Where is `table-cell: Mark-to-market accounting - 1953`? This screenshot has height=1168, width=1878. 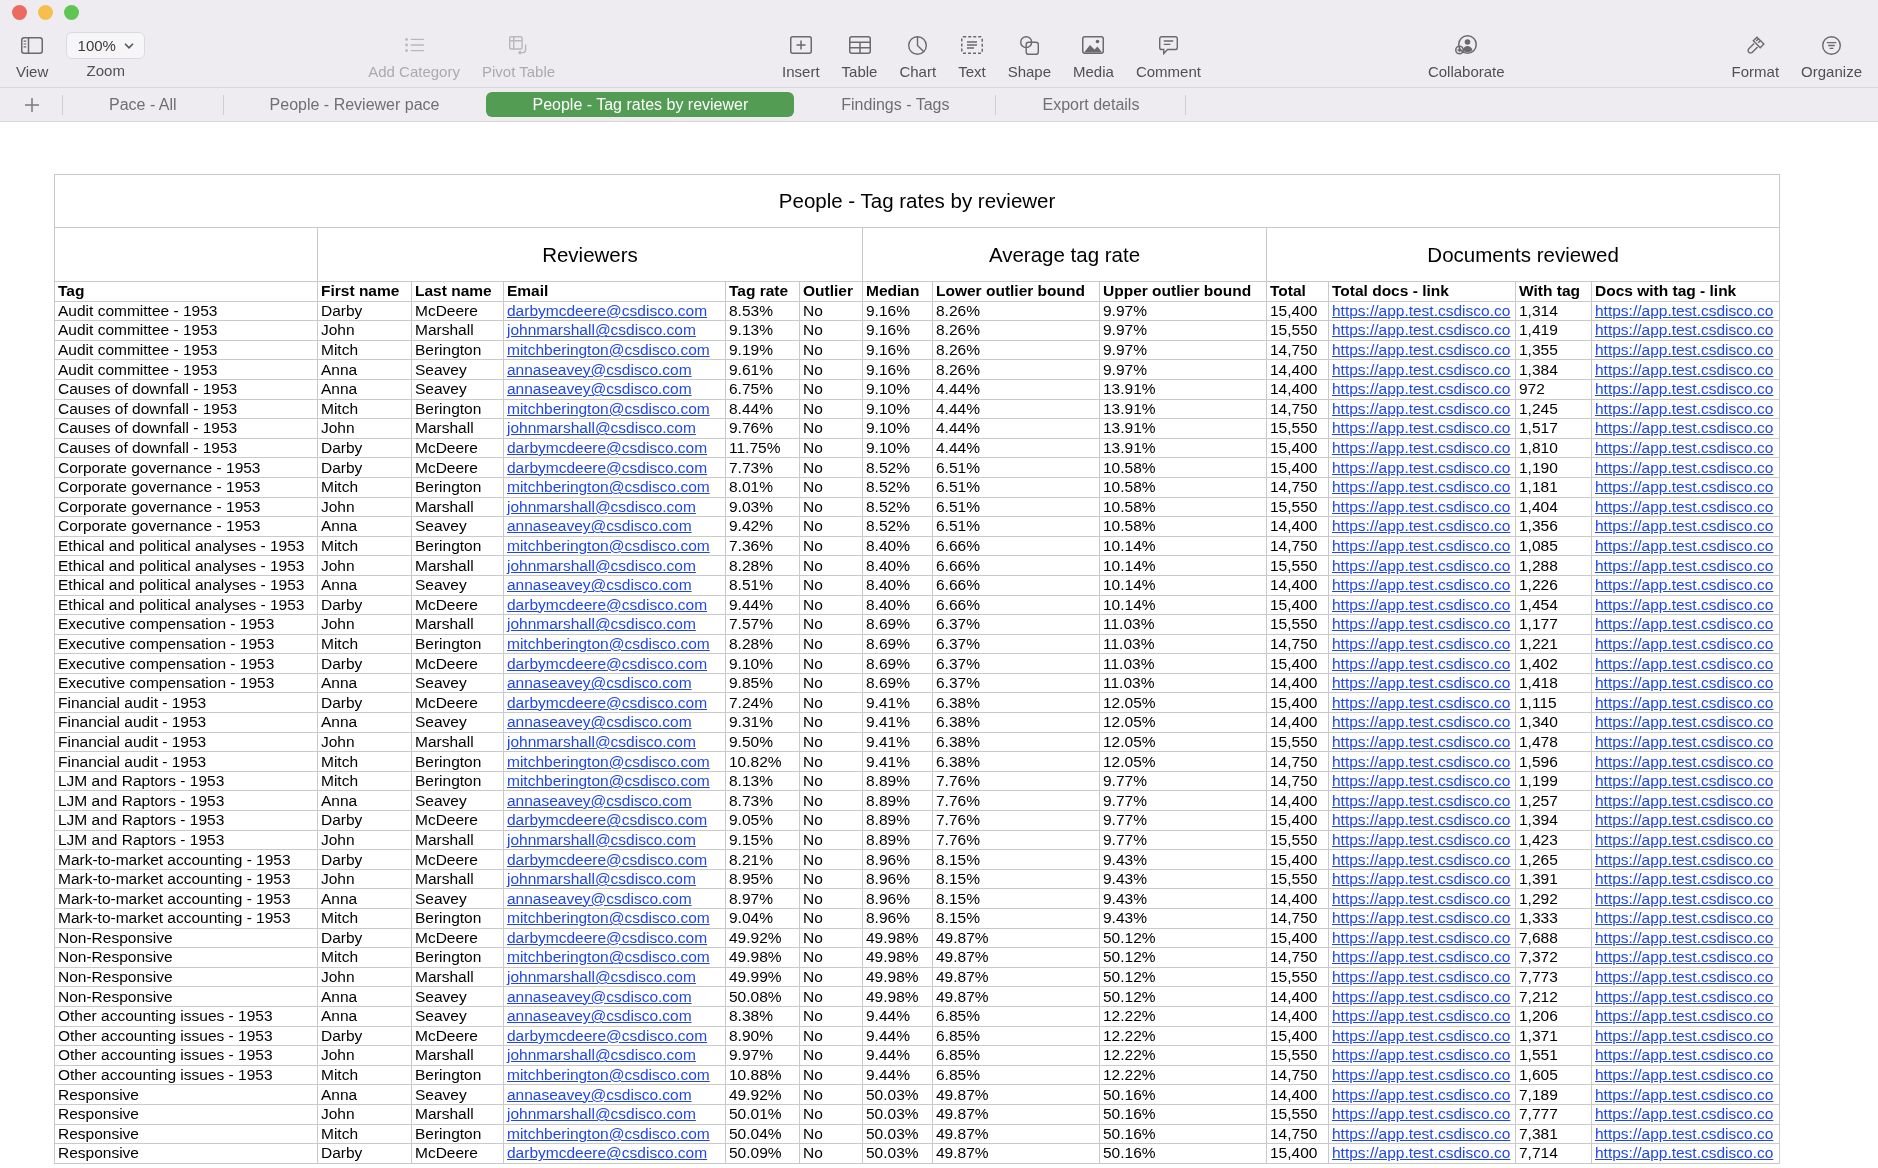 table-cell: Mark-to-market accounting - 1953 is located at coordinates (186, 918).